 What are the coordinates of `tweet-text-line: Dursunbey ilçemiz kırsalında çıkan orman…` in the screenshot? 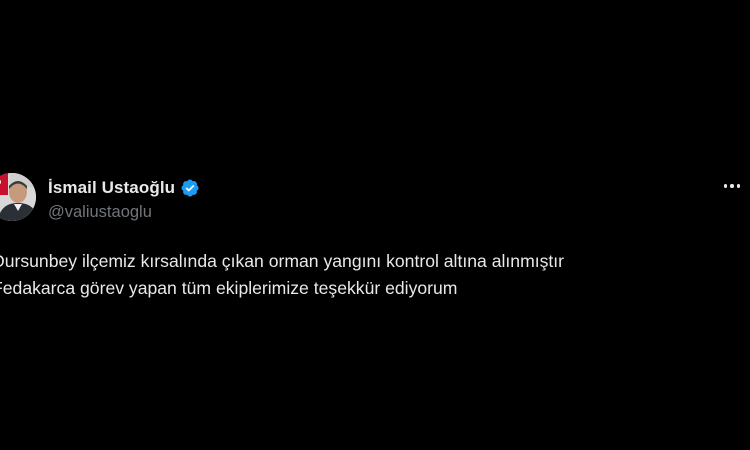 It's located at (282, 261).